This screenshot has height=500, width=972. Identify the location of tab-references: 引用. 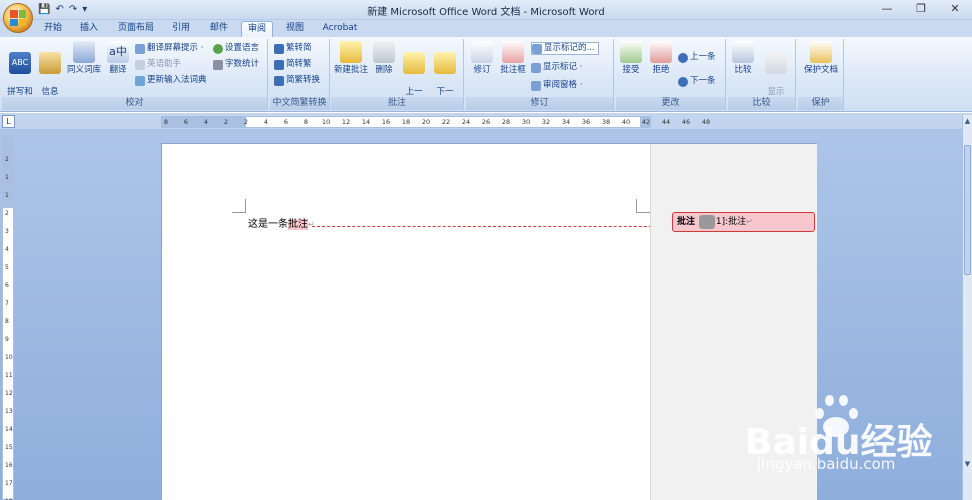
(181, 29).